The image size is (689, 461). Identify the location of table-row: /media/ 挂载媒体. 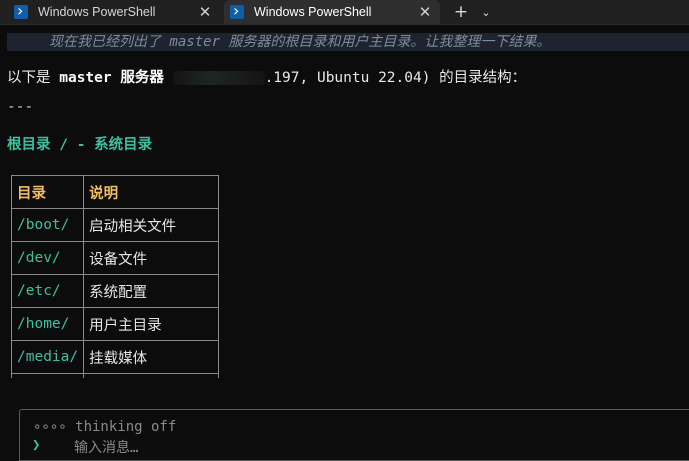
(115, 357).